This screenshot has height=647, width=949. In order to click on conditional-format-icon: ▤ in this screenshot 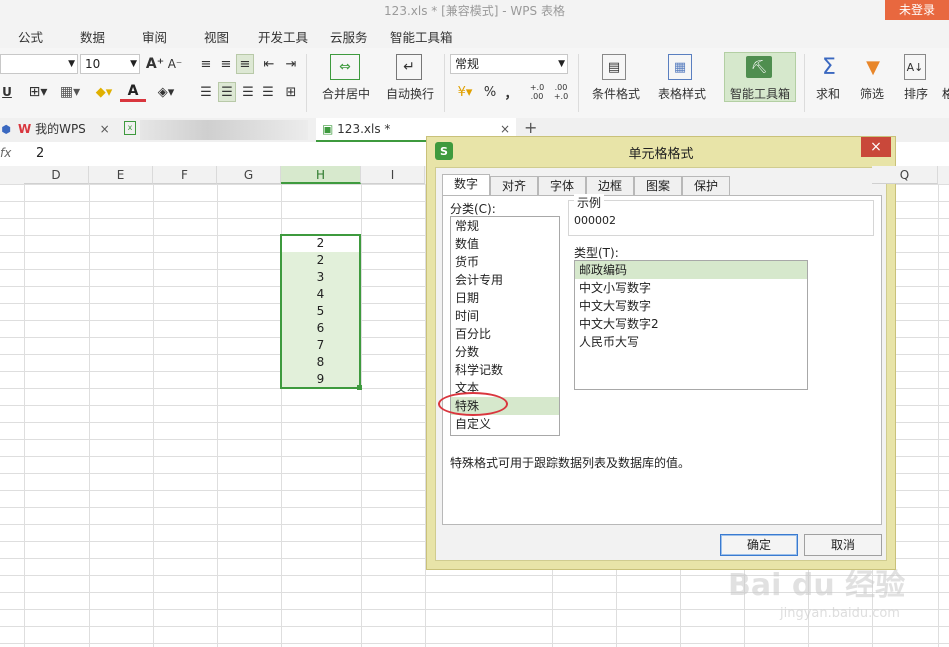, I will do `click(614, 67)`.